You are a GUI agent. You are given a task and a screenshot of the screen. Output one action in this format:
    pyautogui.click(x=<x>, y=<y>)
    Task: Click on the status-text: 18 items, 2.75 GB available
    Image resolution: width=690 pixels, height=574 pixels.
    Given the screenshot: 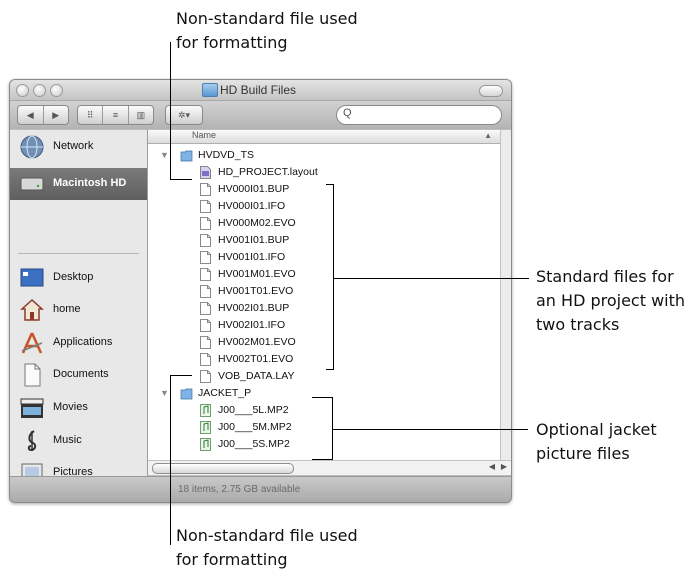 What is the action you would take?
    pyautogui.click(x=239, y=489)
    